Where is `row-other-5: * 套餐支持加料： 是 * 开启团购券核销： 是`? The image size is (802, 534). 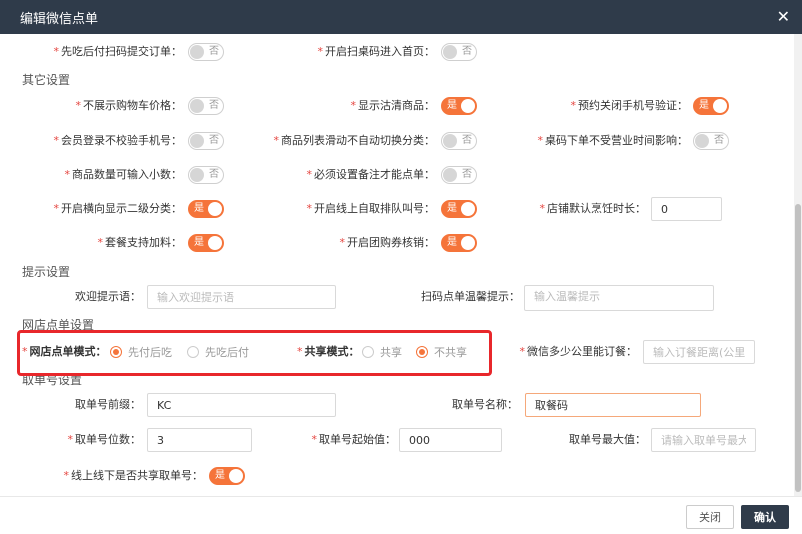
row-other-5: * 套餐支持加料： 是 * 开启团购券核销： 是 is located at coordinates (397, 243).